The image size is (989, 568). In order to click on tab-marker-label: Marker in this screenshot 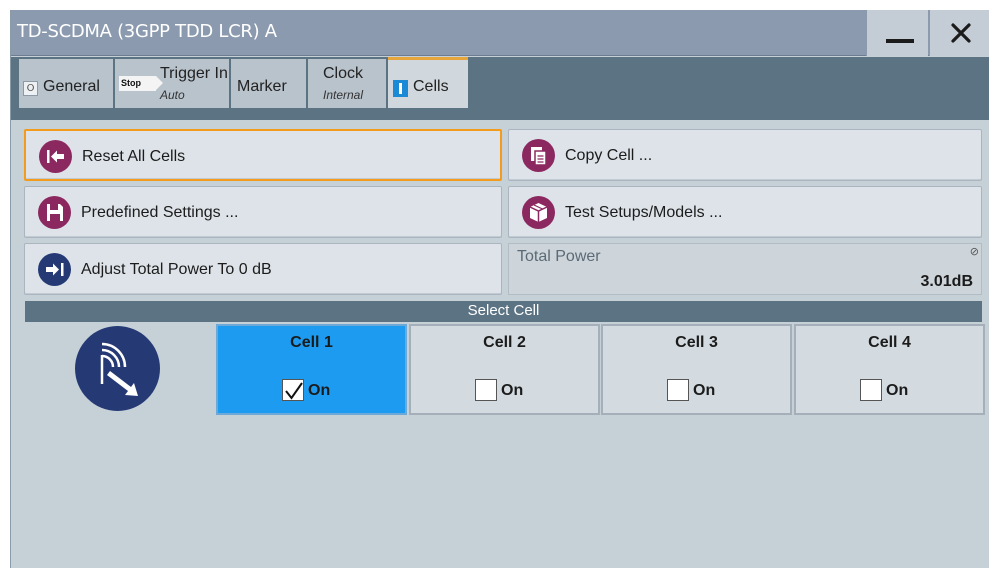, I will do `click(262, 86)`.